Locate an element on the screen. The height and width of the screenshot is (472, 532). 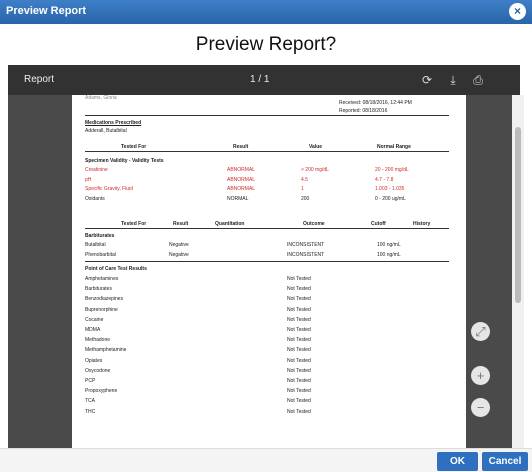
reported-date: Reported: 08/18/2016 is located at coordinates (363, 111).